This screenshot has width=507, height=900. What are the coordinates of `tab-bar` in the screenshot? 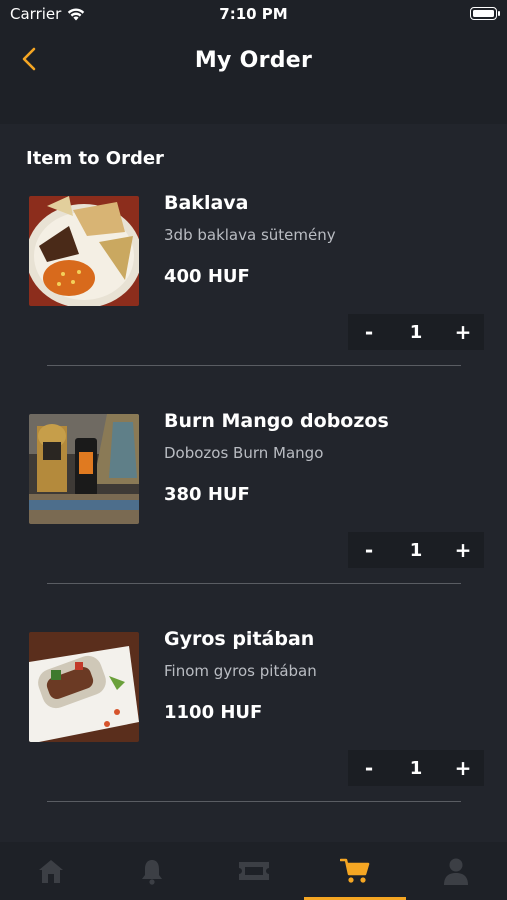 It's located at (253, 871).